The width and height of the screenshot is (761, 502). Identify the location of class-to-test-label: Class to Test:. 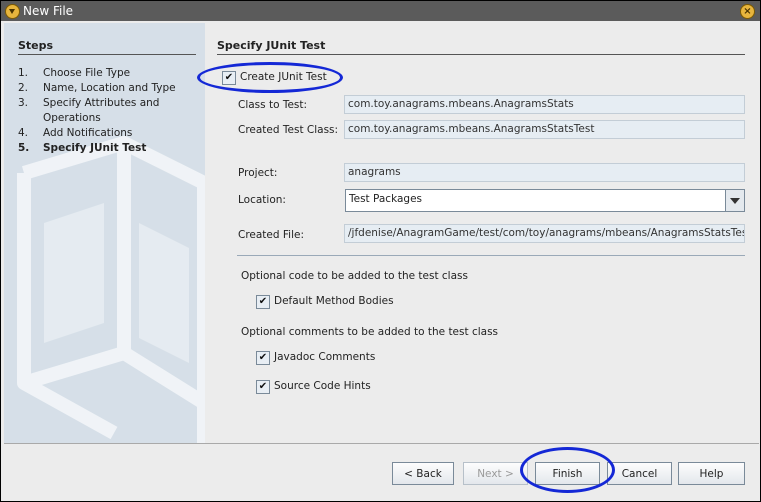
(273, 105).